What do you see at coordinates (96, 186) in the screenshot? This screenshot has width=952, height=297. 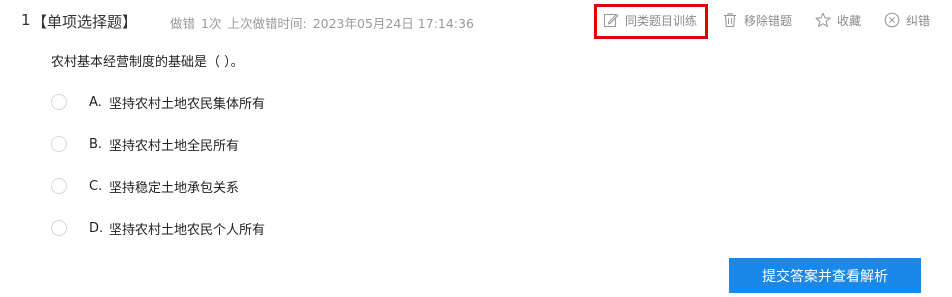 I see `option-letter: C.` at bounding box center [96, 186].